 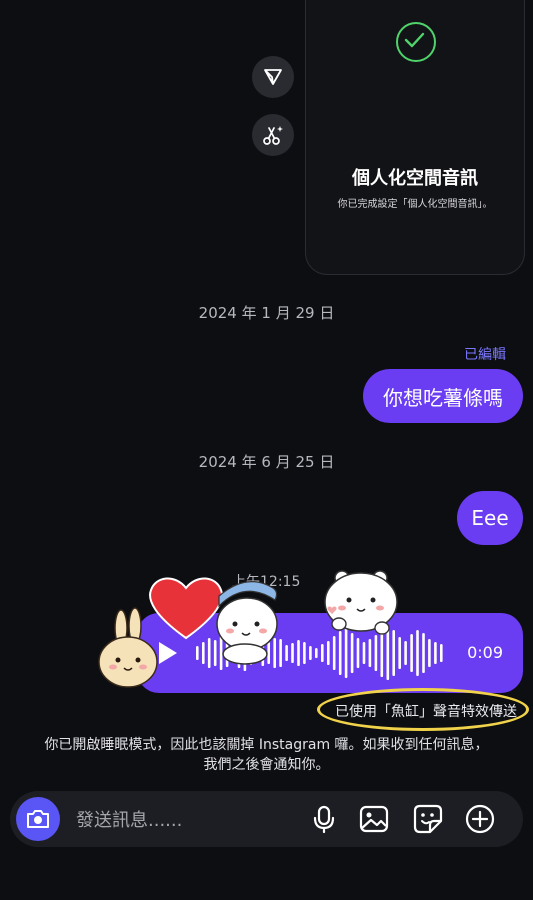 I want to click on edited-label: 已編輯, so click(x=485, y=355).